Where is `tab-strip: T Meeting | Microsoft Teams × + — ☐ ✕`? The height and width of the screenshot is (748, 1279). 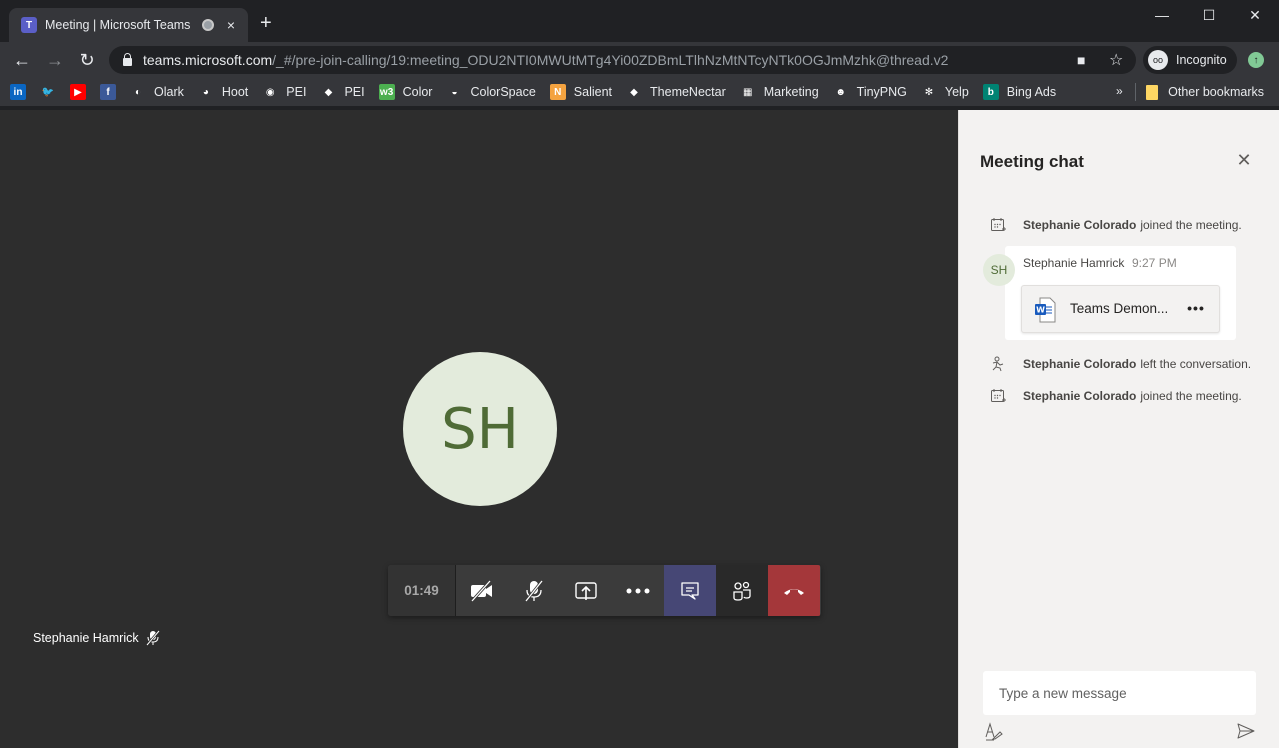
tab-strip: T Meeting | Microsoft Teams × + — ☐ ✕ is located at coordinates (639, 21).